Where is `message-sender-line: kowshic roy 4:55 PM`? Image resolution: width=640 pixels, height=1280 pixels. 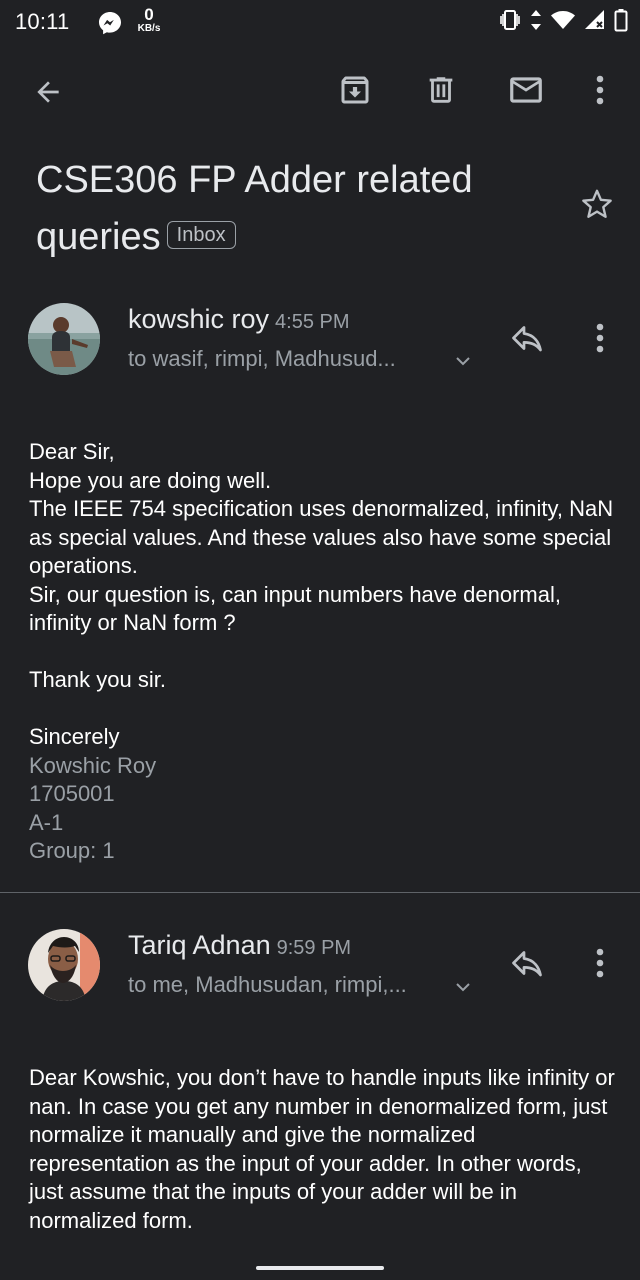 message-sender-line: kowshic roy 4:55 PM is located at coordinates (239, 319).